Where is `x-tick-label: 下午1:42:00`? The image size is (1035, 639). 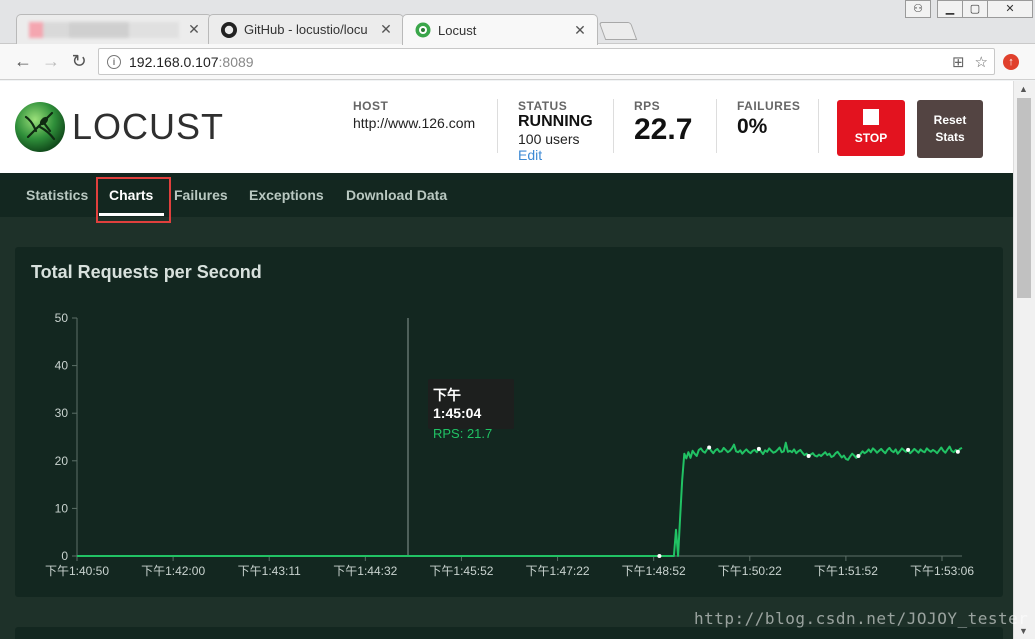 x-tick-label: 下午1:42:00 is located at coordinates (173, 571).